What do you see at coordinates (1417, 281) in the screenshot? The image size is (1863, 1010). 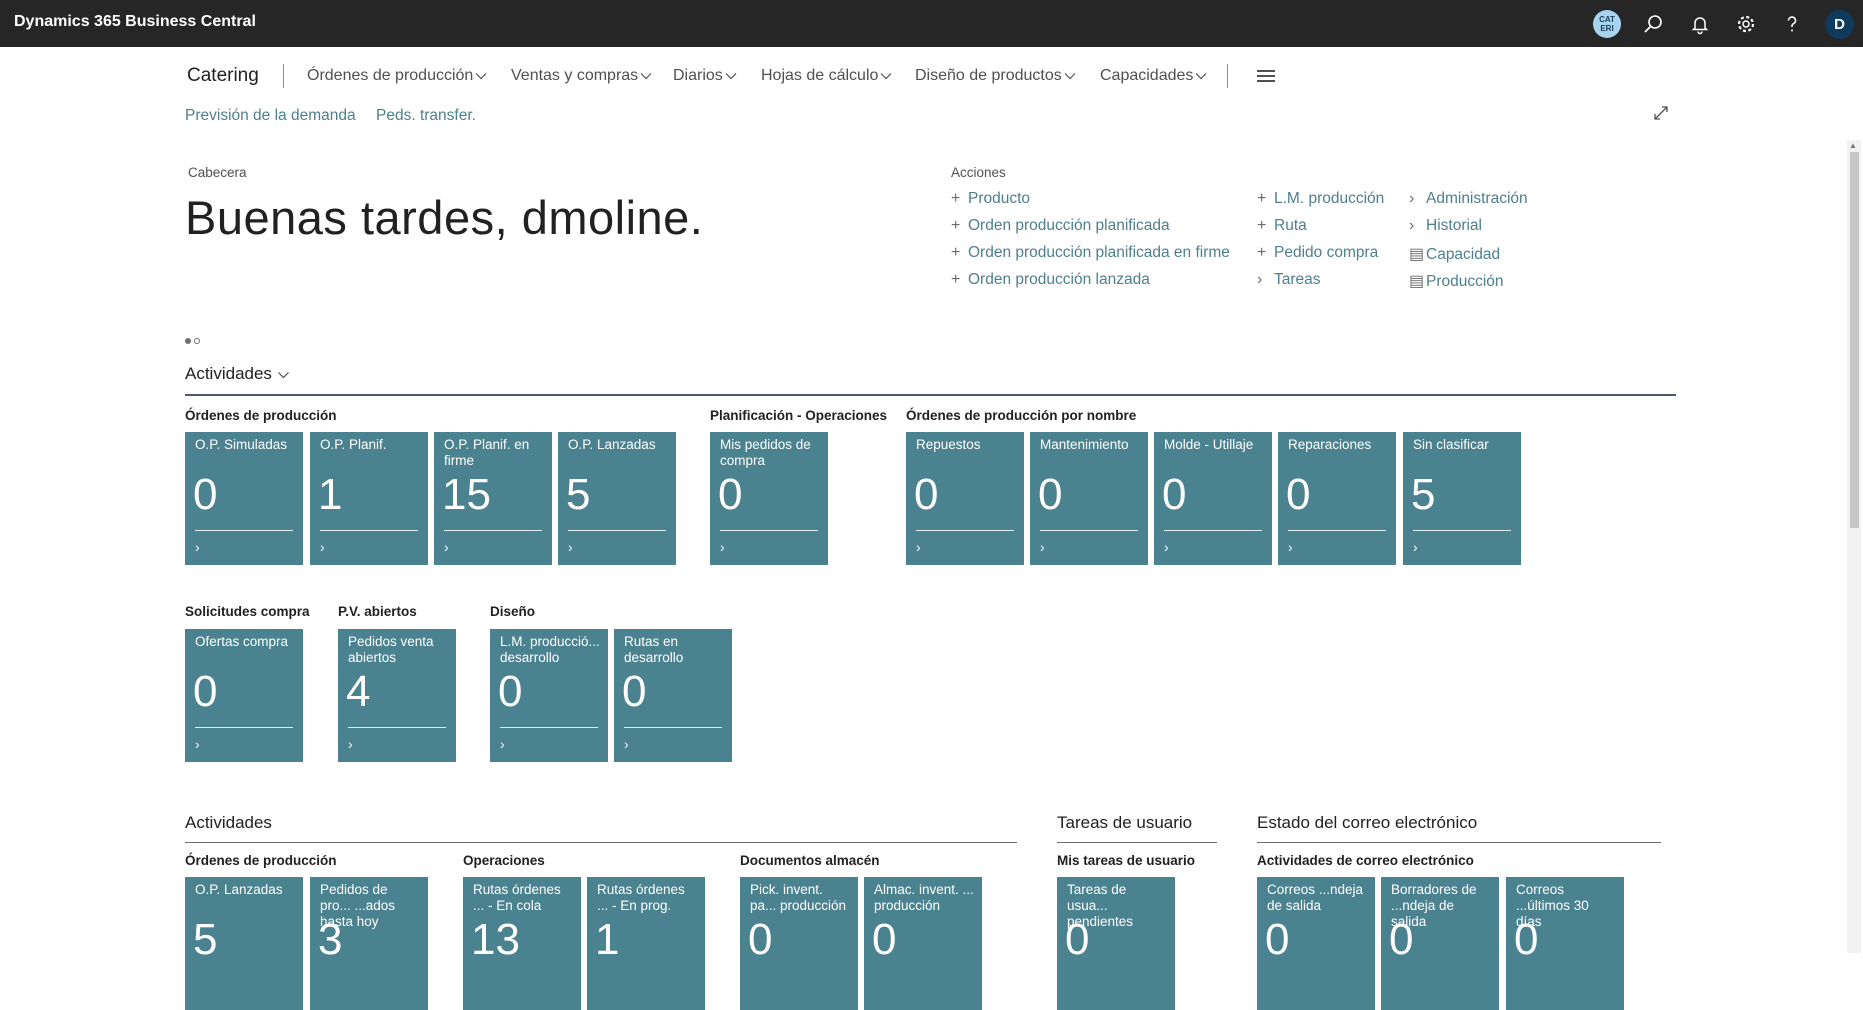 I see `report-icon: ▤` at bounding box center [1417, 281].